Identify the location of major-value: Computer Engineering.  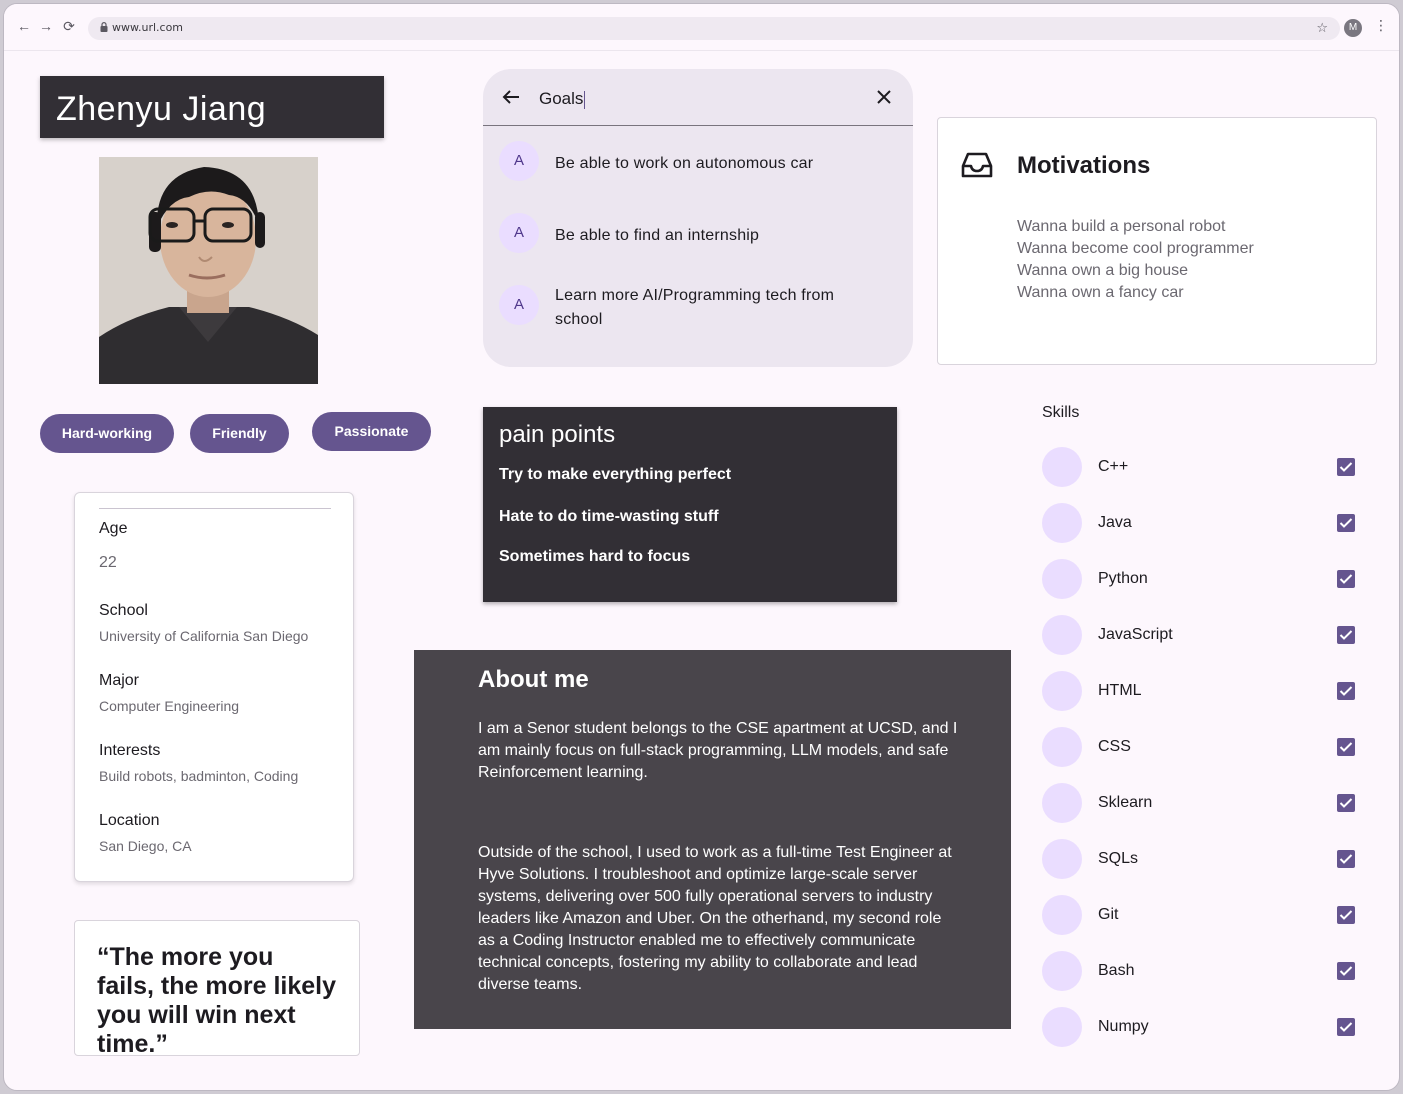
(169, 706).